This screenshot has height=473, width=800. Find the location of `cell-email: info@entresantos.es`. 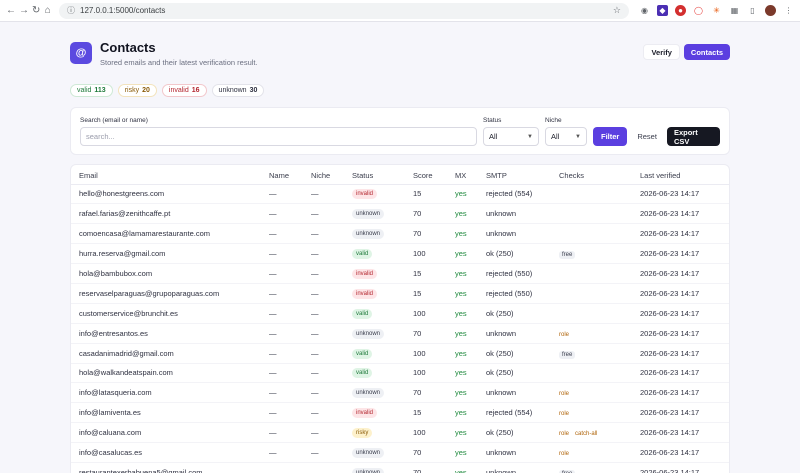

cell-email: info@entresantos.es is located at coordinates (170, 333).